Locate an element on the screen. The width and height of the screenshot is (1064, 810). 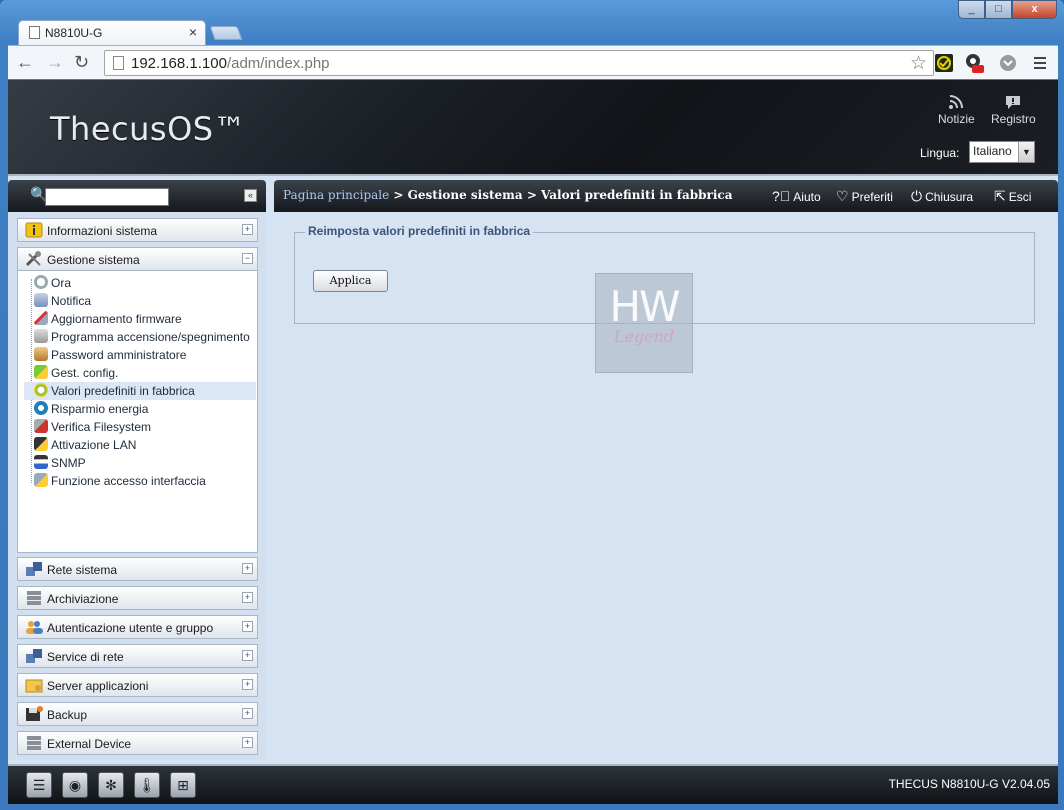
group-label: Informazioni sistema is located at coordinates (102, 231).